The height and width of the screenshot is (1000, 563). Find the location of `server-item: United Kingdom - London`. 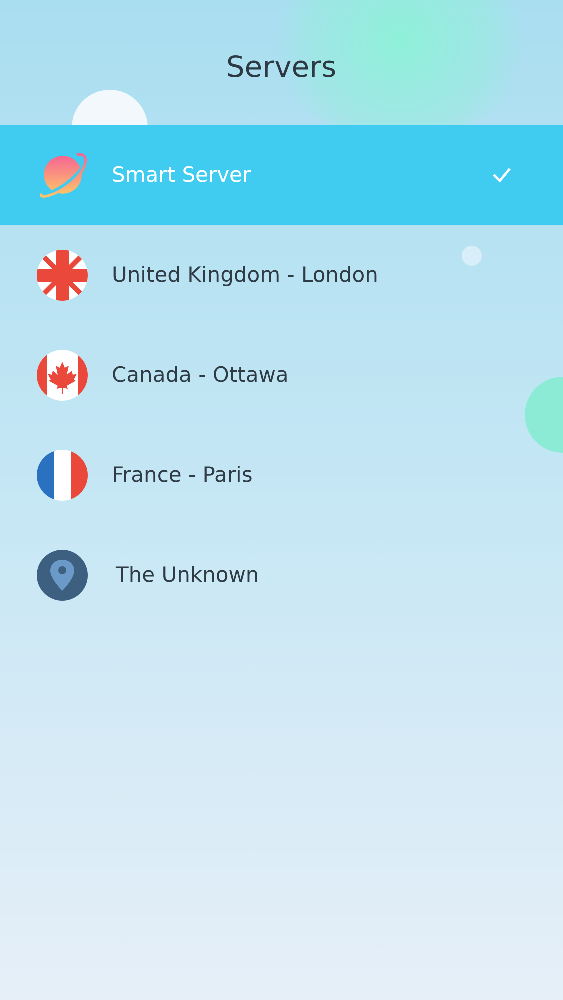

server-item: United Kingdom - London is located at coordinates (281, 275).